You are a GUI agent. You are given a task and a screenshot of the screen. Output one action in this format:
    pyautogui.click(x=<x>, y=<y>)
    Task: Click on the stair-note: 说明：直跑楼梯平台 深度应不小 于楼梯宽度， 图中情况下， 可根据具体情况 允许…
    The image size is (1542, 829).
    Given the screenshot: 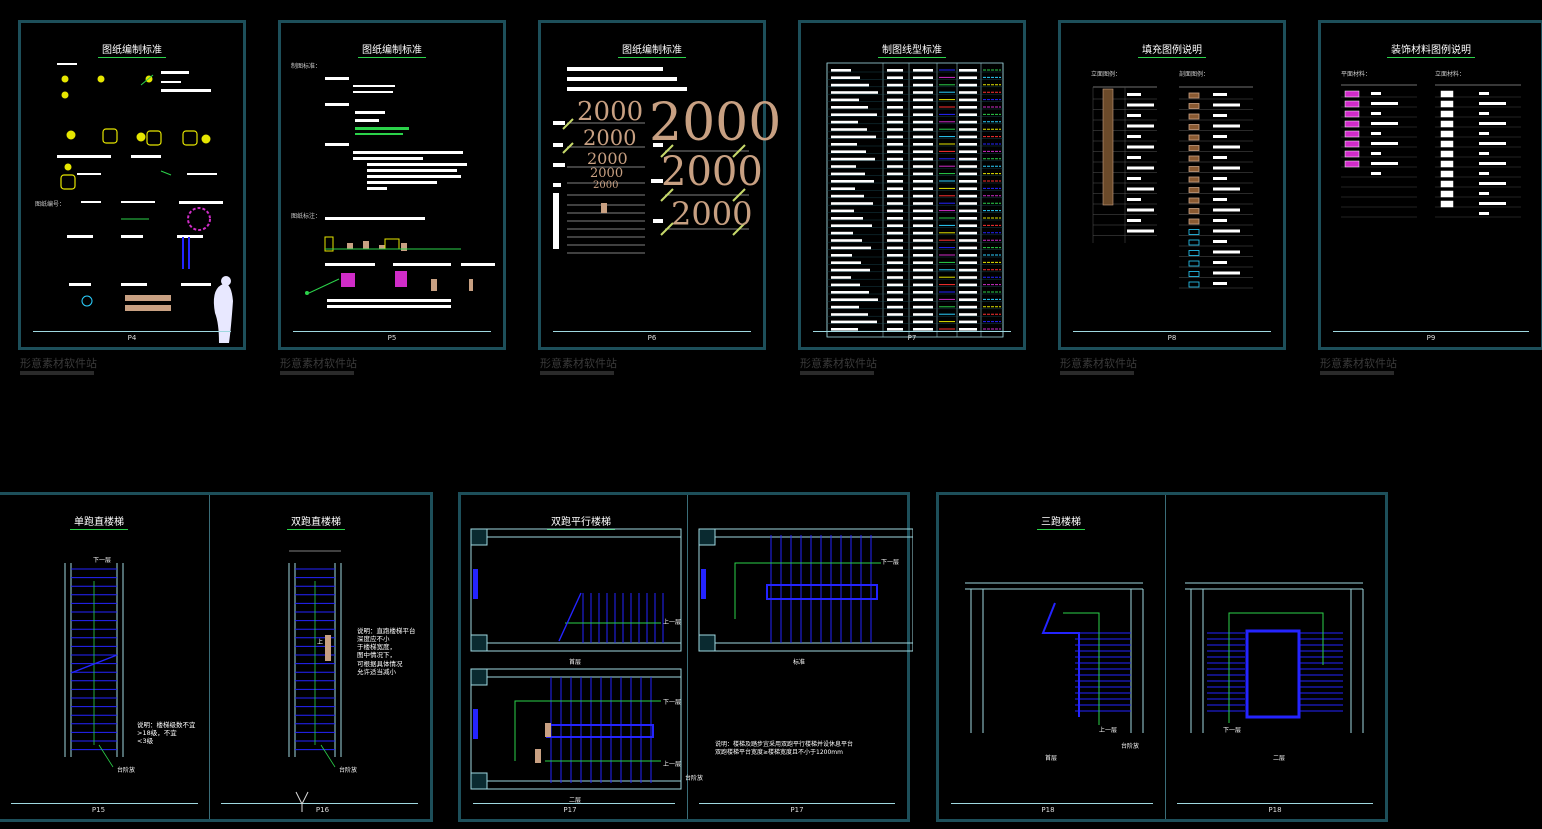 What is the action you would take?
    pyautogui.click(x=386, y=651)
    